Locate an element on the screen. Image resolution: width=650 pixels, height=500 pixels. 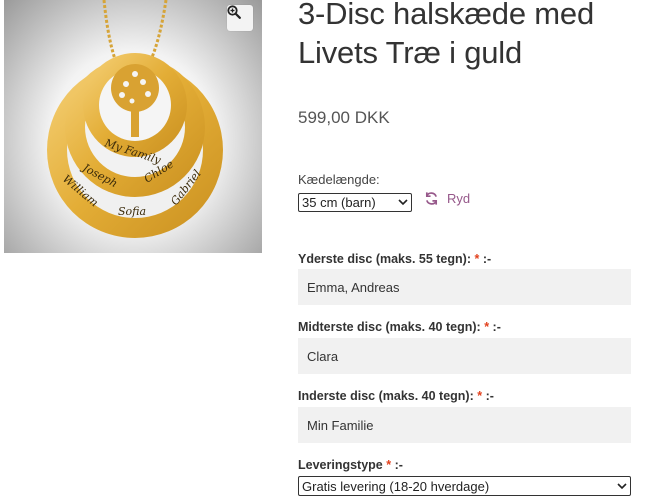
middle-disc-label-text: Midterste disc (maks. 40 tegn): is located at coordinates (389, 327).